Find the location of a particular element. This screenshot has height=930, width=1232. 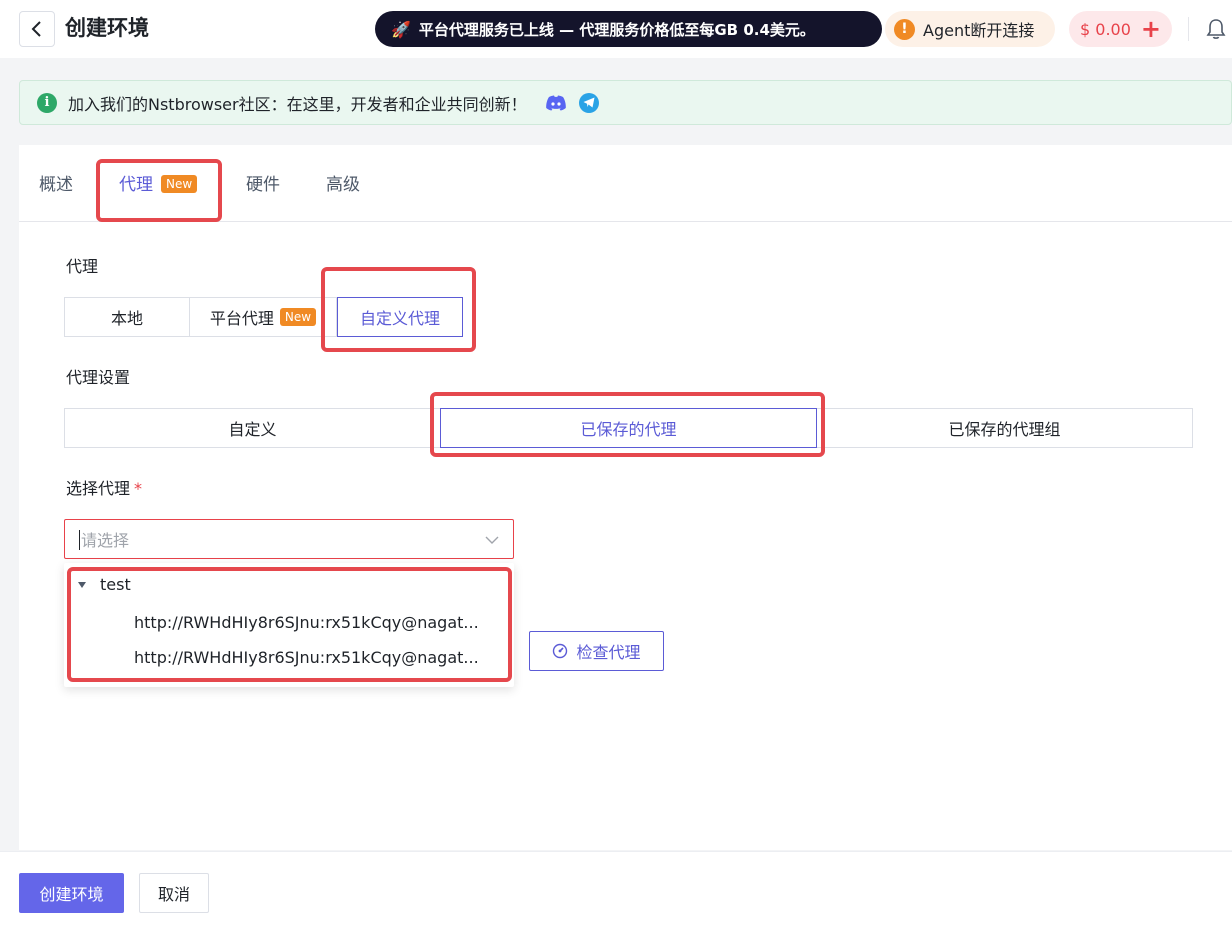

tab-label: 概述 is located at coordinates (56, 185).